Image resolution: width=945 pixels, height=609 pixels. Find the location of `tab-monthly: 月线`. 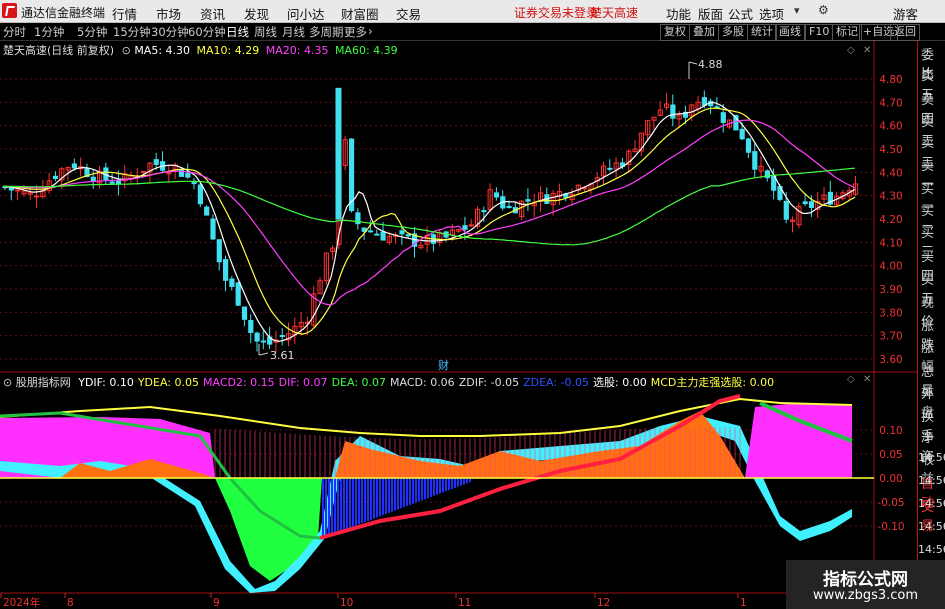

tab-monthly: 月线 is located at coordinates (293, 32).